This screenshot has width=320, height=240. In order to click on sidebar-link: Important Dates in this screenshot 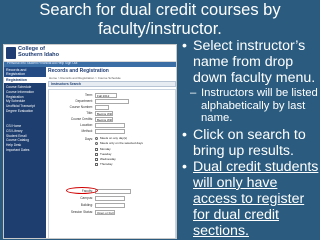, I will do `click(25, 150)`.